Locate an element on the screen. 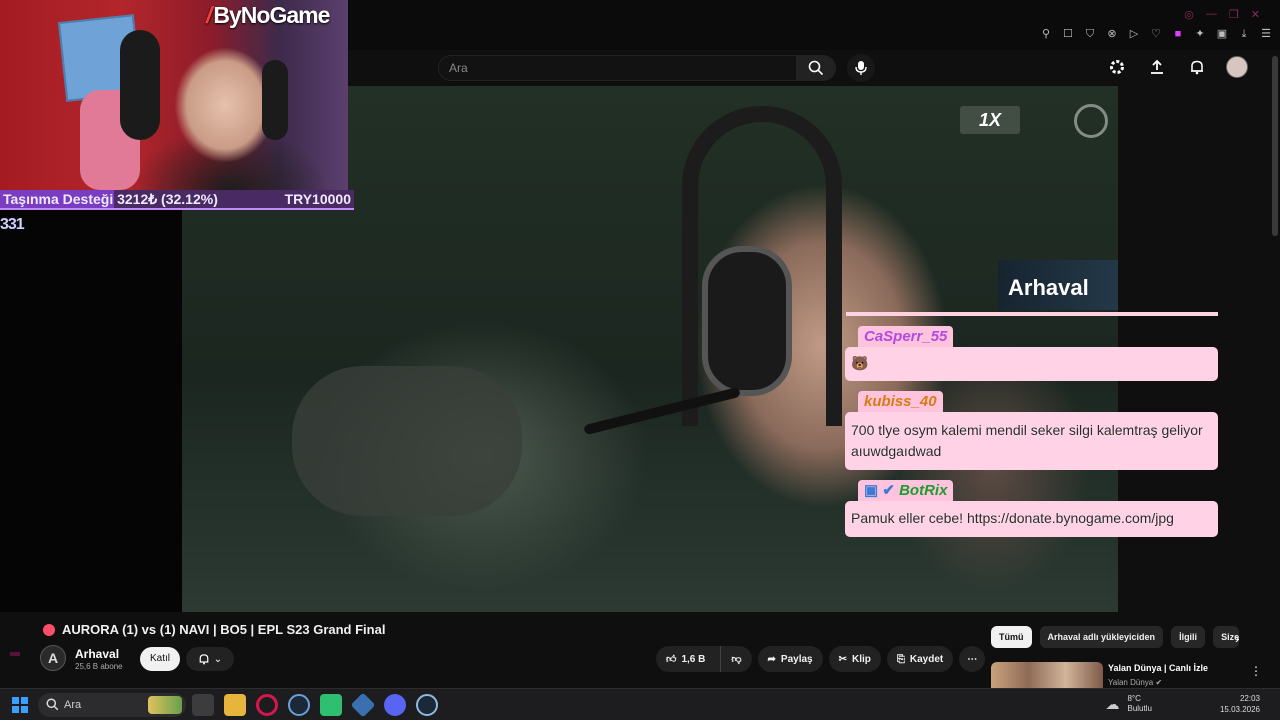 The image size is (1280, 720). notifications-button is located at coordinates (1197, 67).